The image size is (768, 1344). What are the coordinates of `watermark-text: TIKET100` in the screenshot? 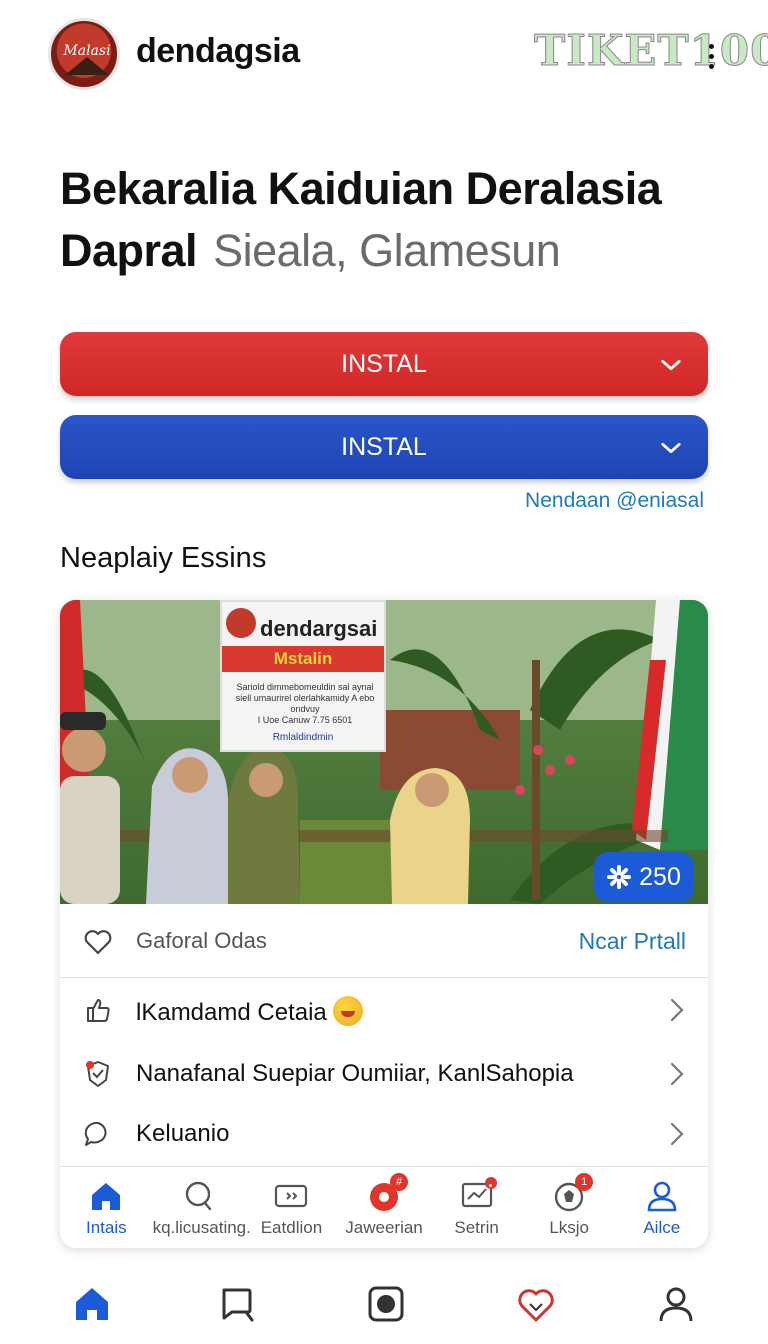 It's located at (650, 51).